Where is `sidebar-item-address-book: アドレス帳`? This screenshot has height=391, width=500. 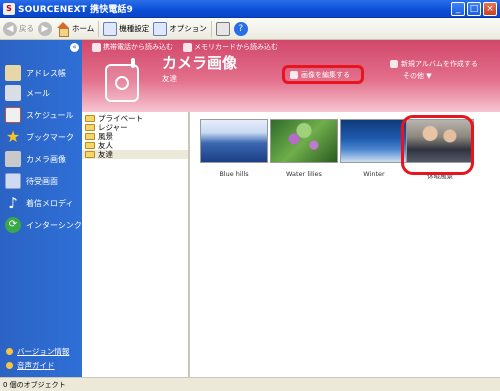
sidebar-item-address-book: アドレス帳 is located at coordinates (35, 73).